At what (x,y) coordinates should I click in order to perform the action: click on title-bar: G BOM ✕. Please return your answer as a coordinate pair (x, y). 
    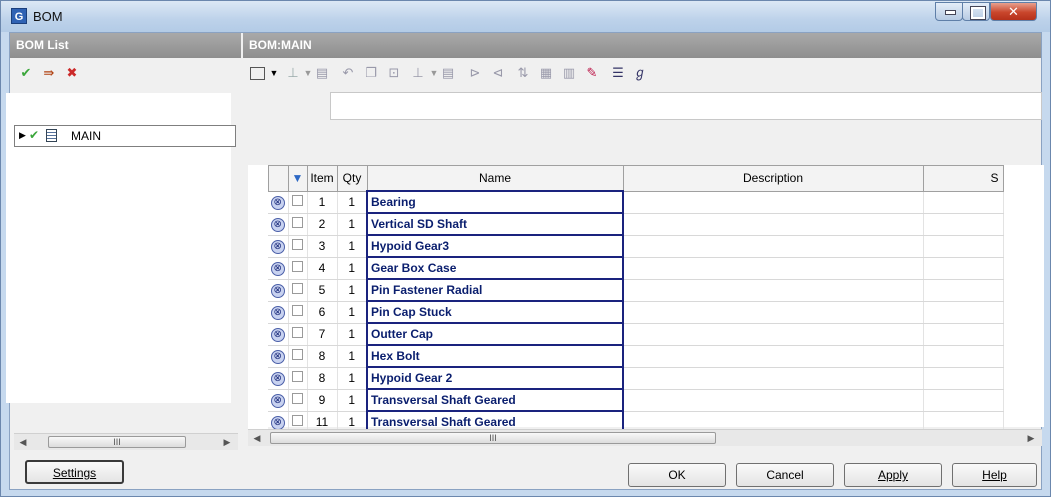
    Looking at the image, I should click on (525, 16).